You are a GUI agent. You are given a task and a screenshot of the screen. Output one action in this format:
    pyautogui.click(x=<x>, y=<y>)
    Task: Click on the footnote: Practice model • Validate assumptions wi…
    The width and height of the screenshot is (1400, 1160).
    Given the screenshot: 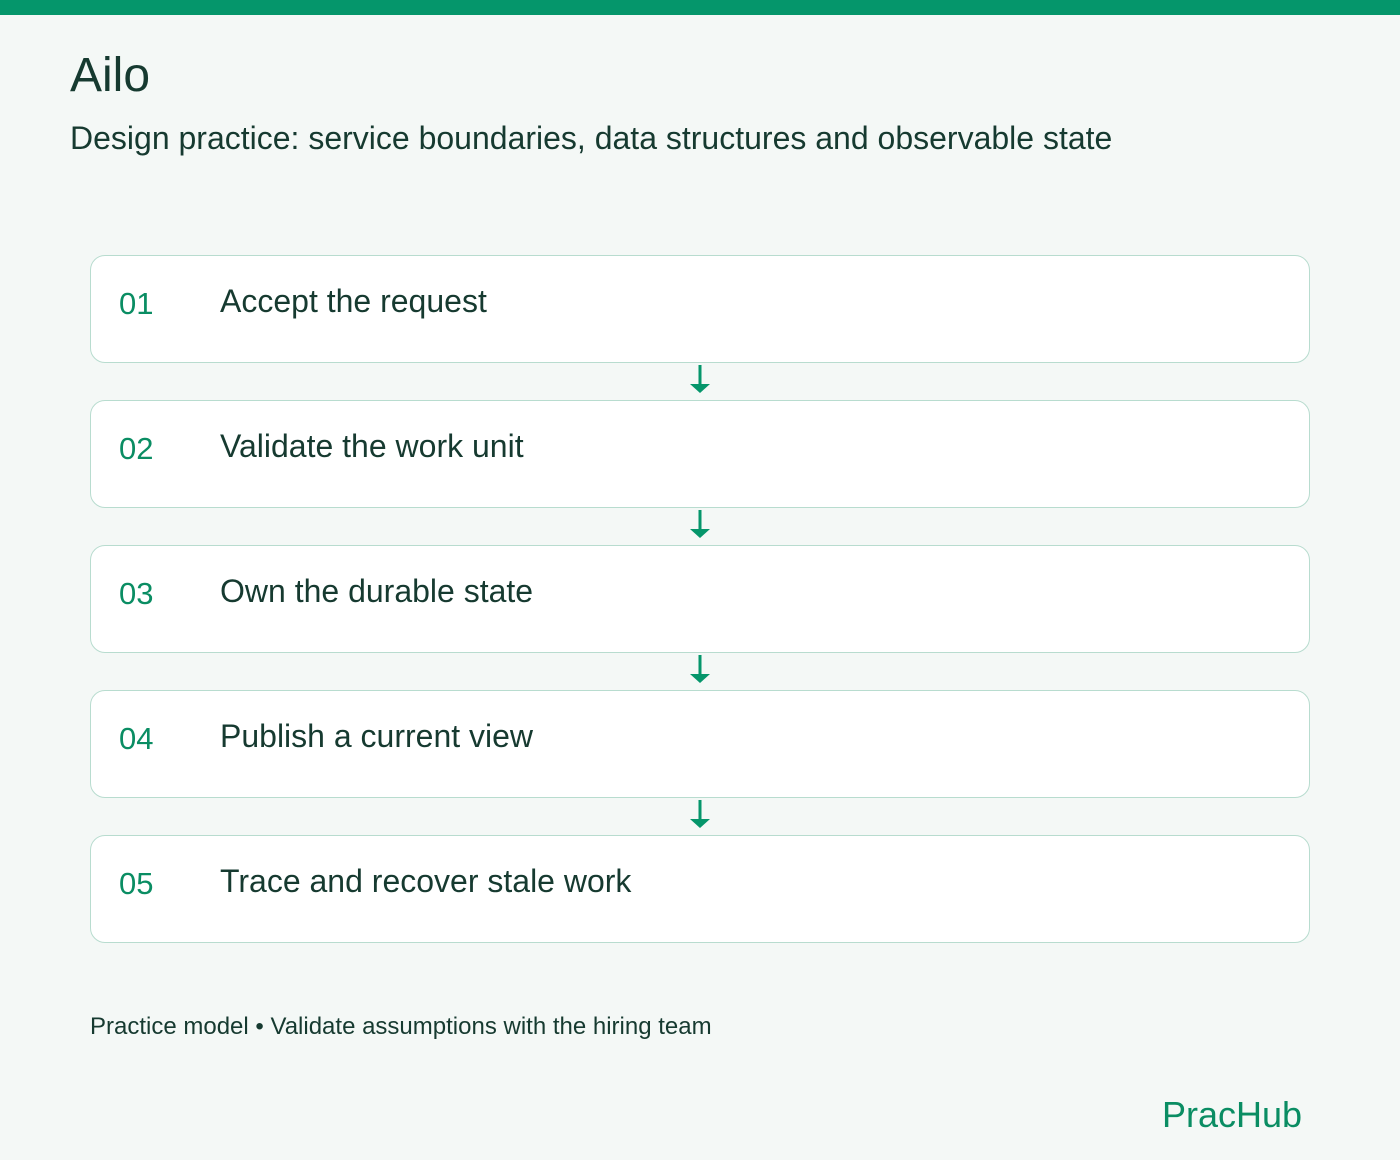 What is the action you would take?
    pyautogui.click(x=401, y=1026)
    